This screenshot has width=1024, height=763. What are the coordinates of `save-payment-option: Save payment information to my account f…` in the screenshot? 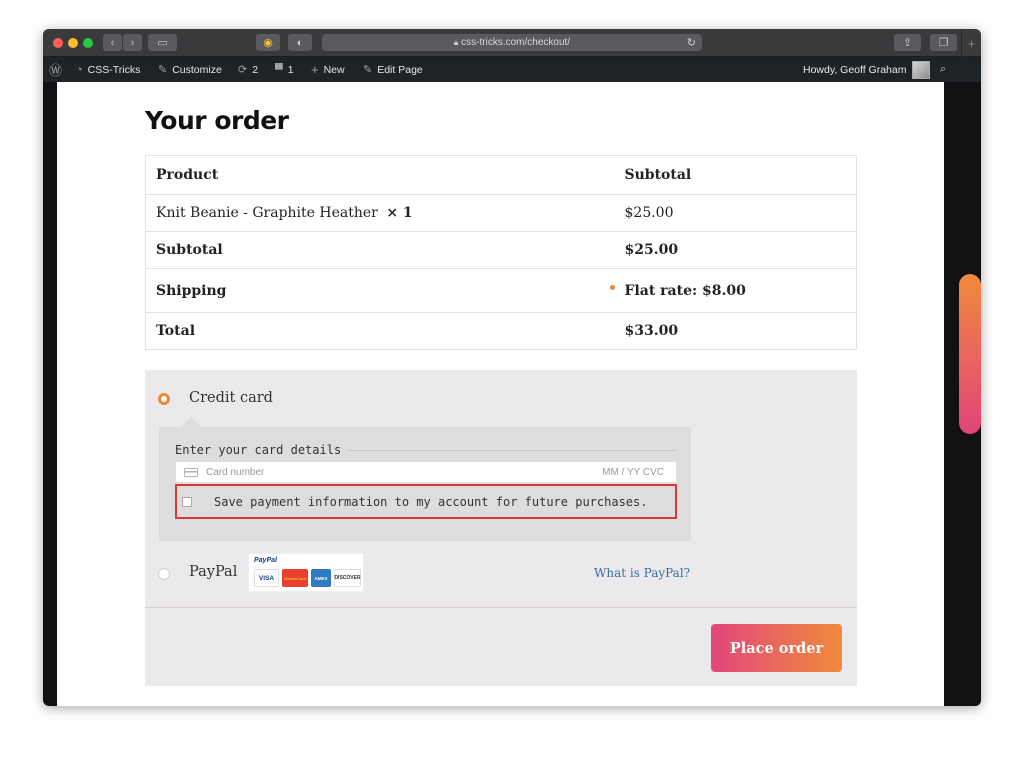 It's located at (426, 501).